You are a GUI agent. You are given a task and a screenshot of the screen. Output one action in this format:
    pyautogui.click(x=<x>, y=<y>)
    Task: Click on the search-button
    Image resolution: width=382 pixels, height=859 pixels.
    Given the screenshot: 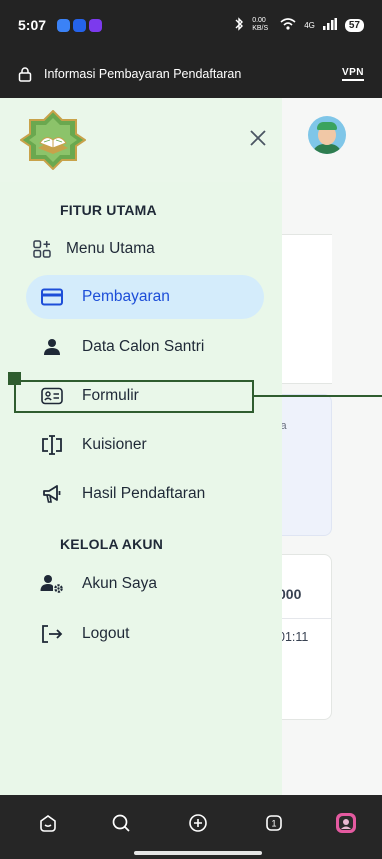 What is the action you would take?
    pyautogui.click(x=121, y=823)
    